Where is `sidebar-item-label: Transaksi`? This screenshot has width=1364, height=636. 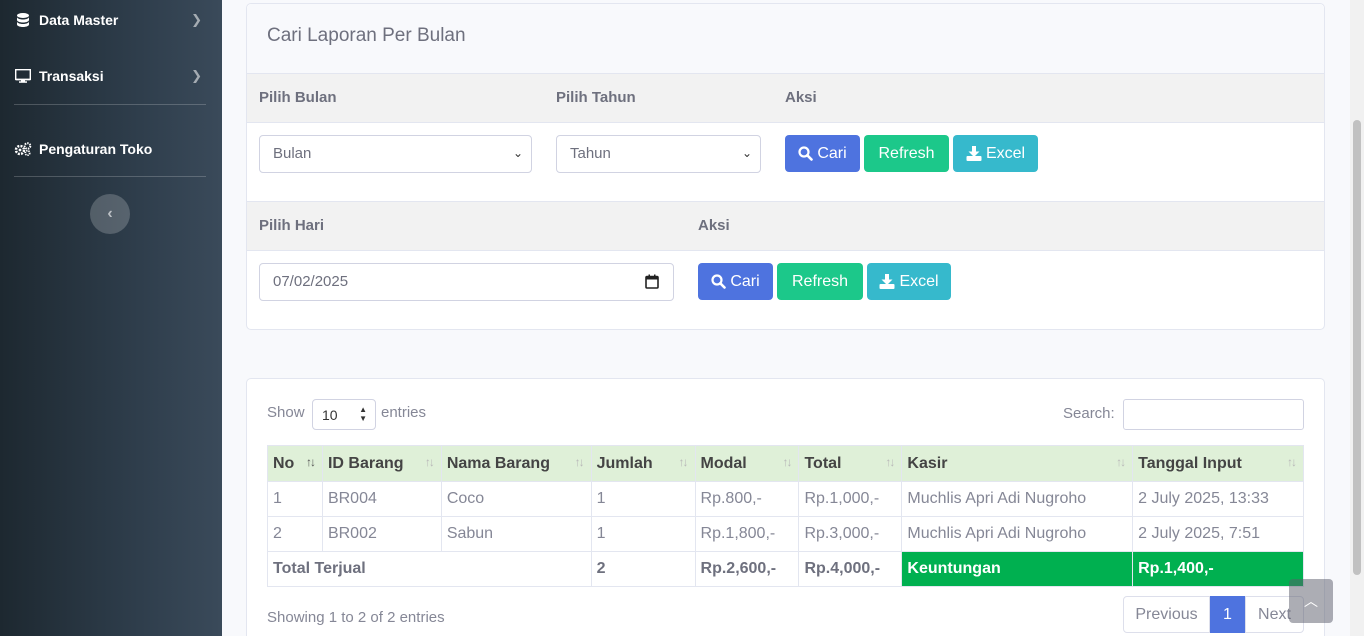
sidebar-item-label: Transaksi is located at coordinates (71, 76).